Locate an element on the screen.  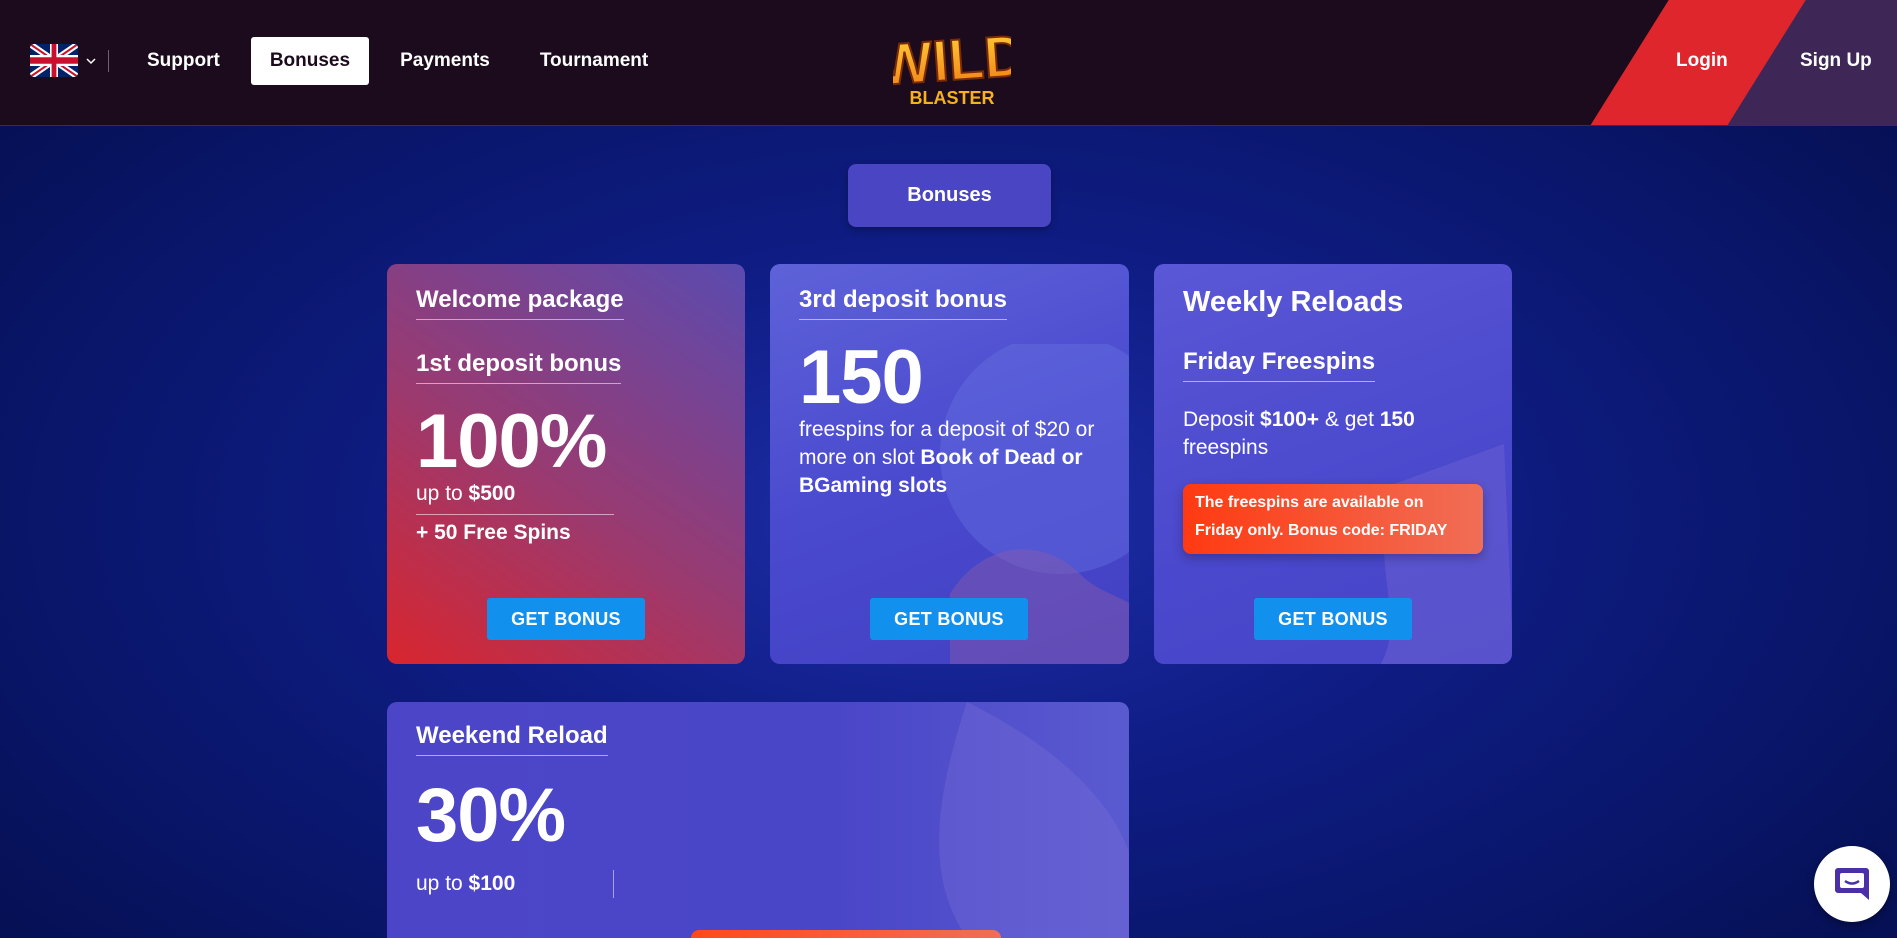
card-subtitle: Friday Freespins is located at coordinates (1279, 365).